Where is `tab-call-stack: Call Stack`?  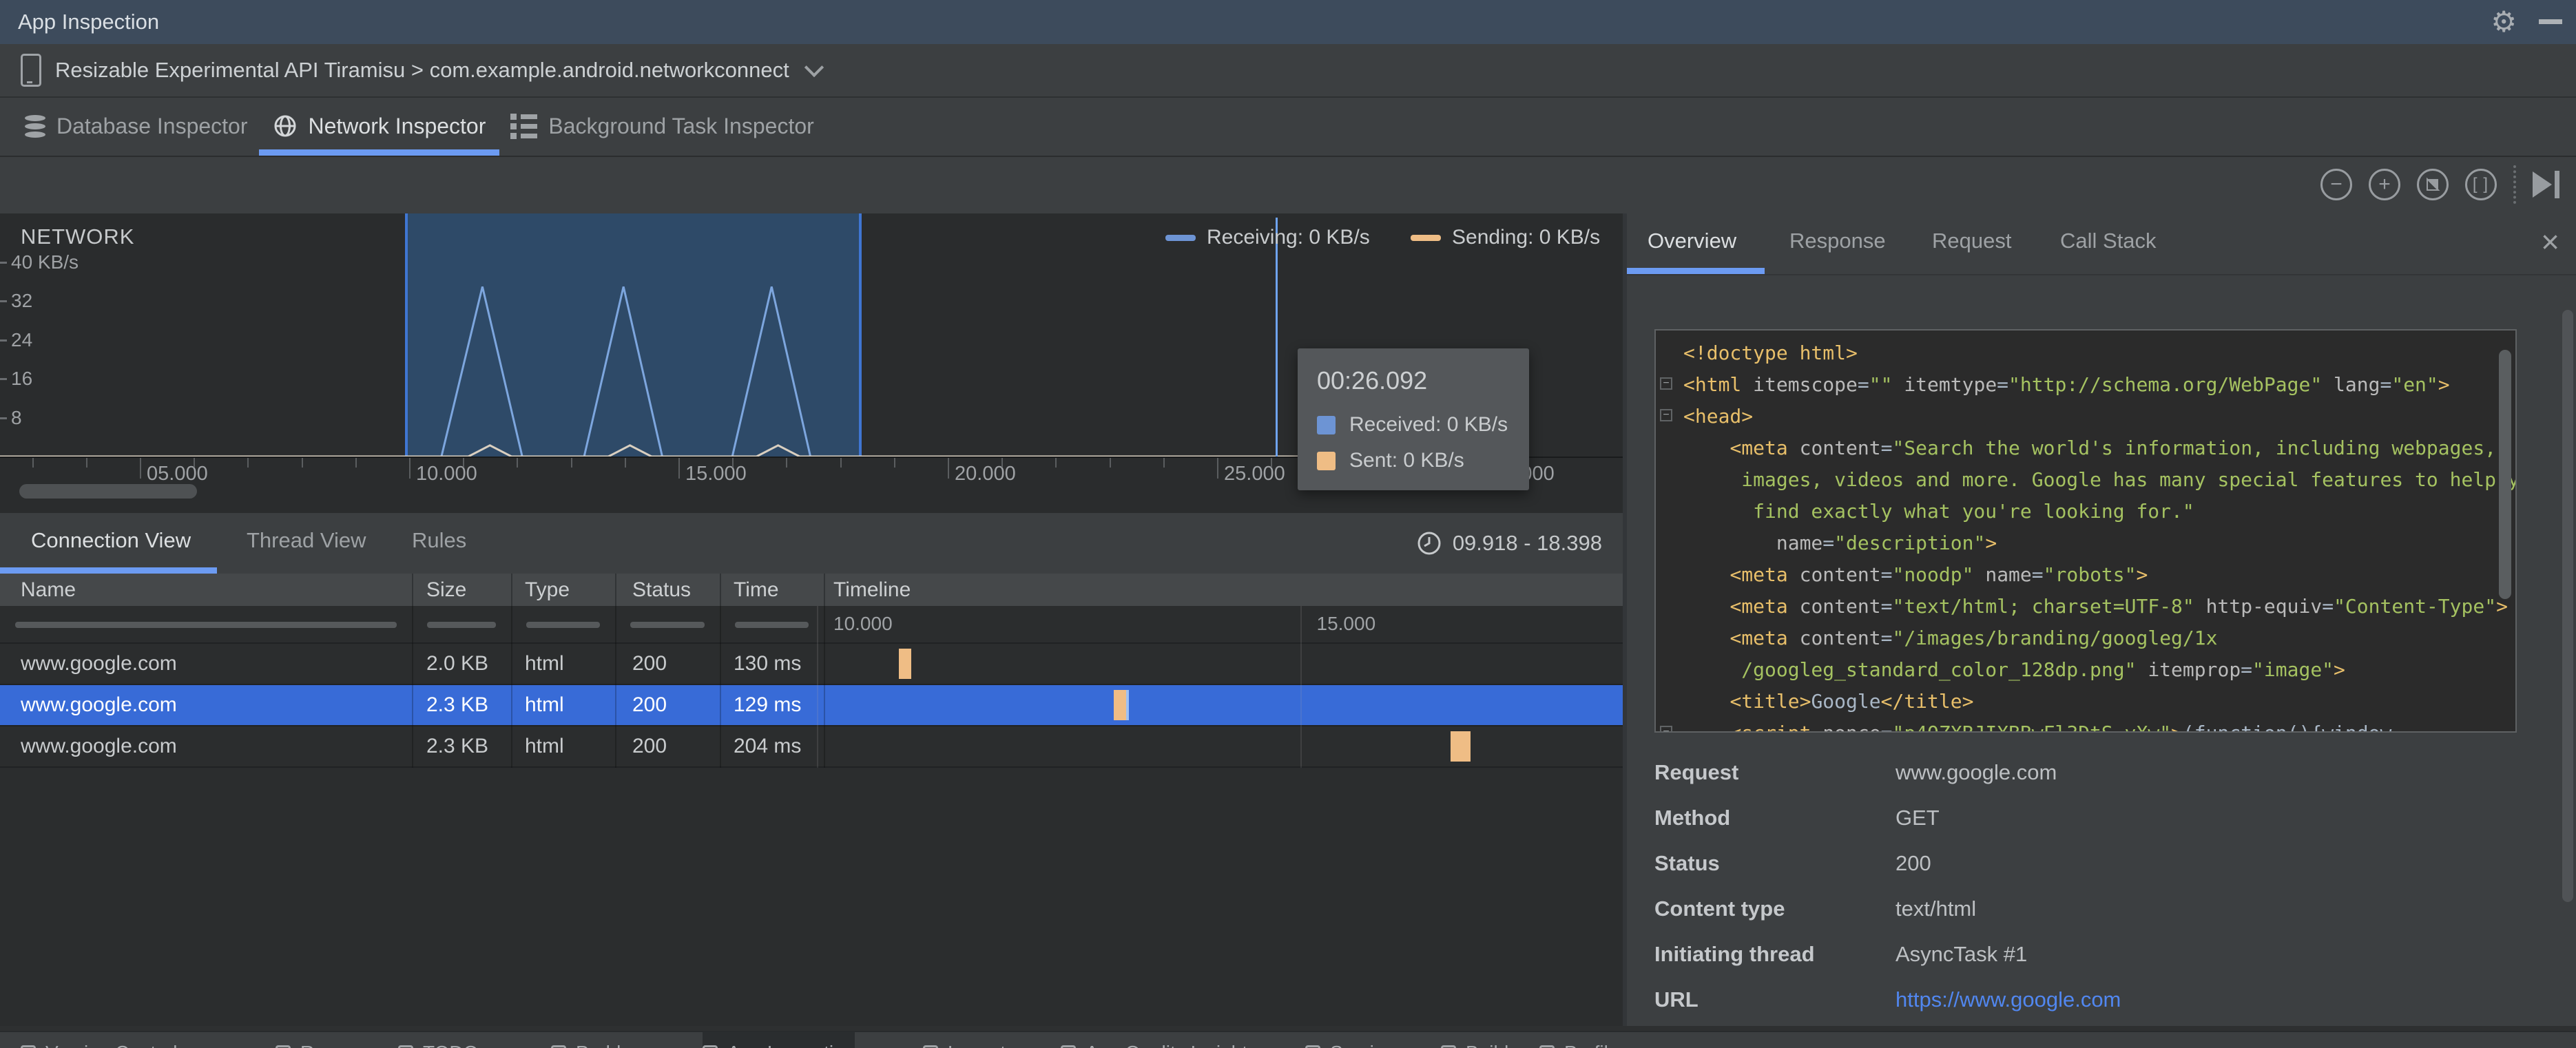
tab-call-stack: Call Stack is located at coordinates (2108, 241).